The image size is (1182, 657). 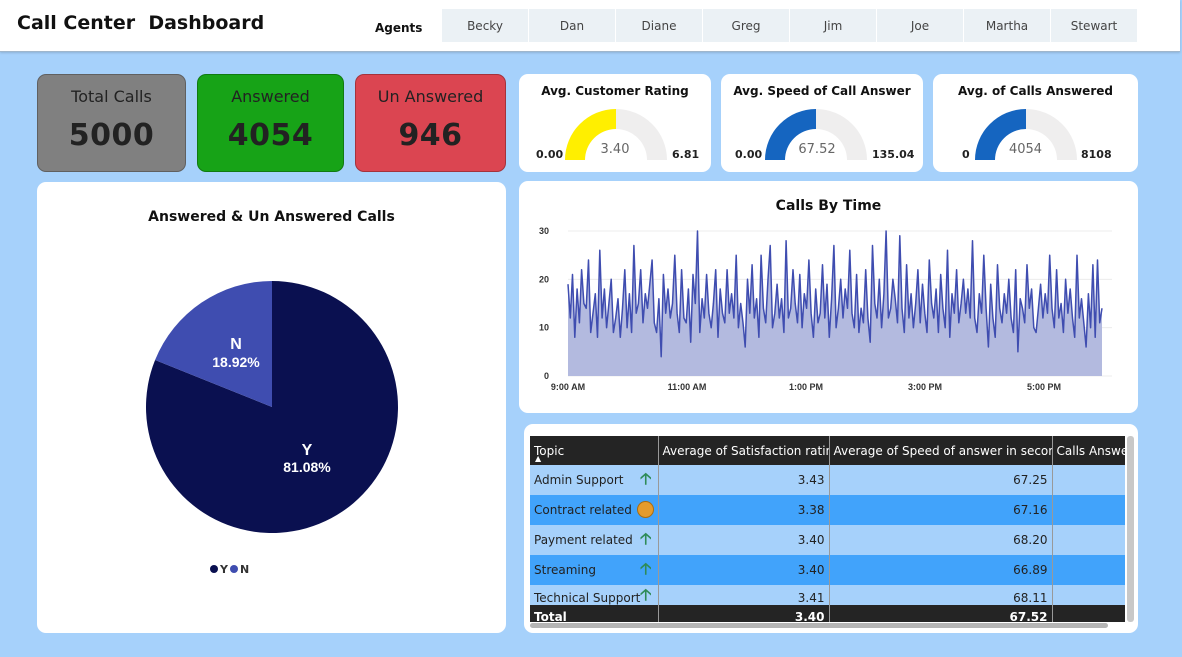 I want to click on agents-slicer-label: Agents, so click(x=399, y=28).